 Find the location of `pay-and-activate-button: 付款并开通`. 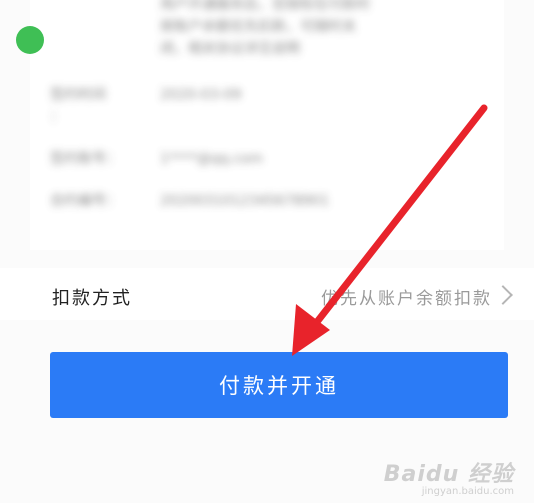

pay-and-activate-button: 付款并开通 is located at coordinates (279, 385).